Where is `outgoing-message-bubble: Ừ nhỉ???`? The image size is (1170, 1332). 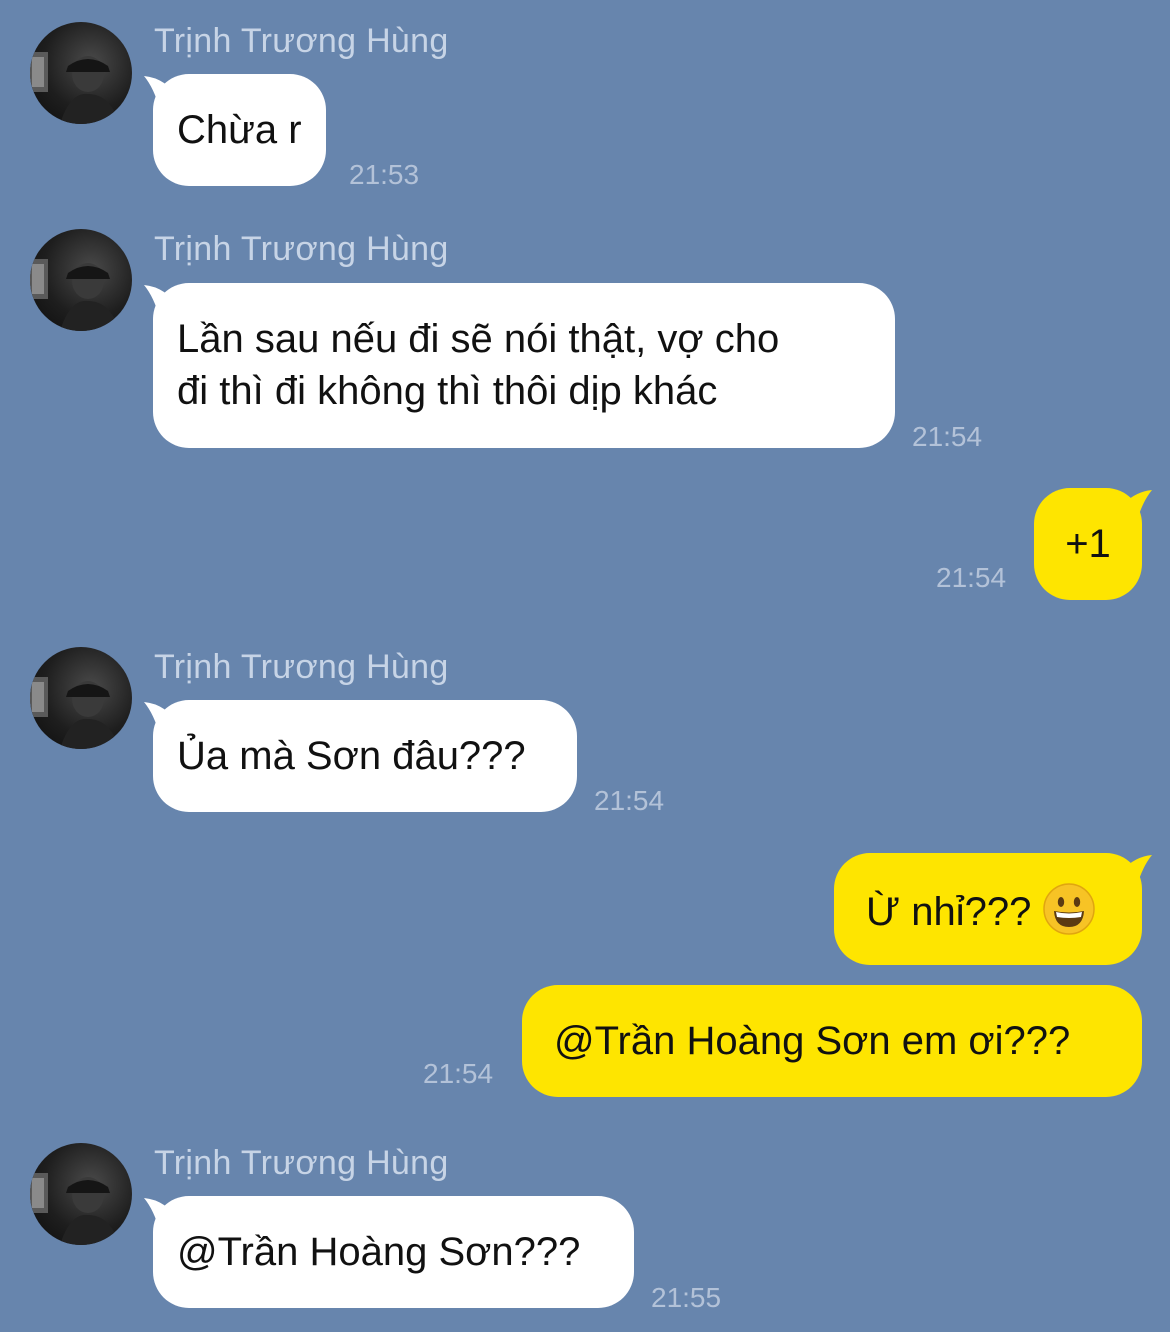
outgoing-message-bubble: Ừ nhỉ??? is located at coordinates (988, 909).